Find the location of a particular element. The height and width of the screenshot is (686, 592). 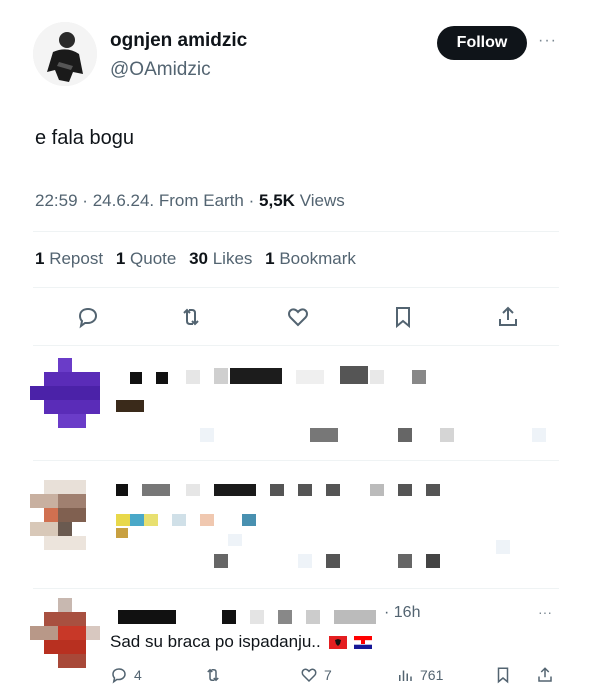

reply-text: Sad su braca po ispadanju.. is located at coordinates (241, 642).